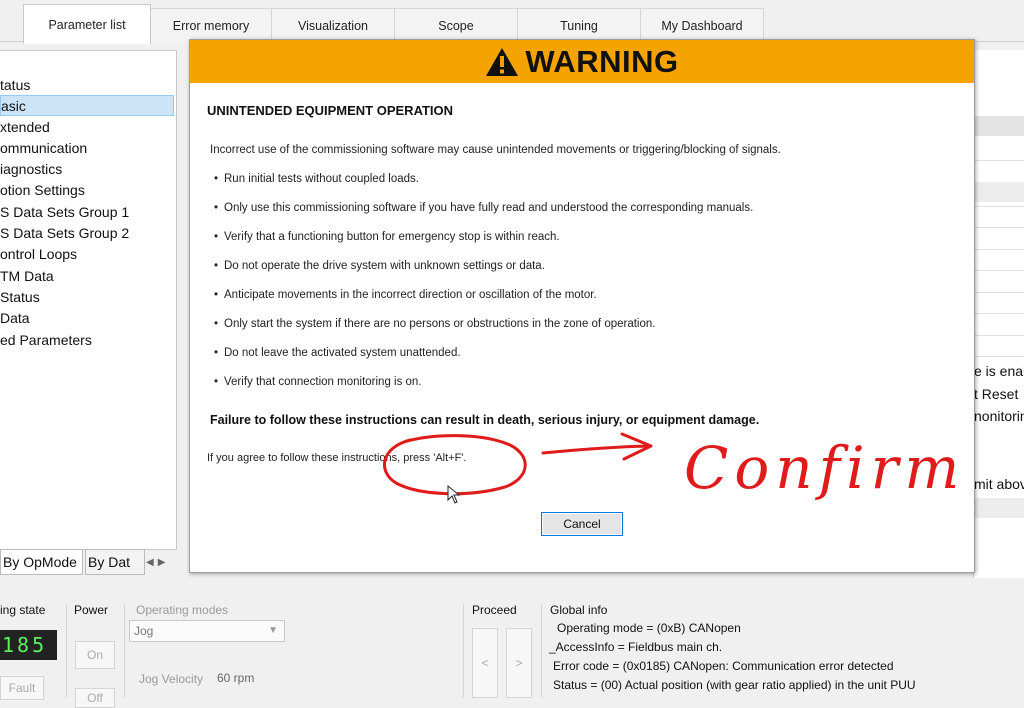 The height and width of the screenshot is (708, 1024). Describe the element at coordinates (999, 126) in the screenshot. I see `table-header-strip` at that location.